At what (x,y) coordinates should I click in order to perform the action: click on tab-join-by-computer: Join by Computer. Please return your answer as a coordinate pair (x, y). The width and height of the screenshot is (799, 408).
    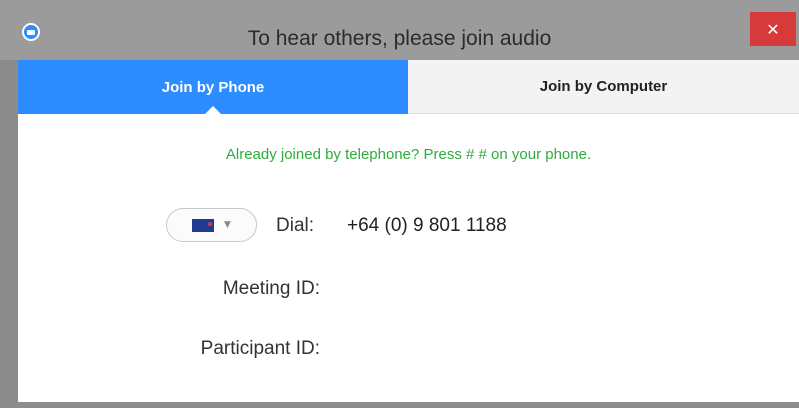
    Looking at the image, I should click on (603, 87).